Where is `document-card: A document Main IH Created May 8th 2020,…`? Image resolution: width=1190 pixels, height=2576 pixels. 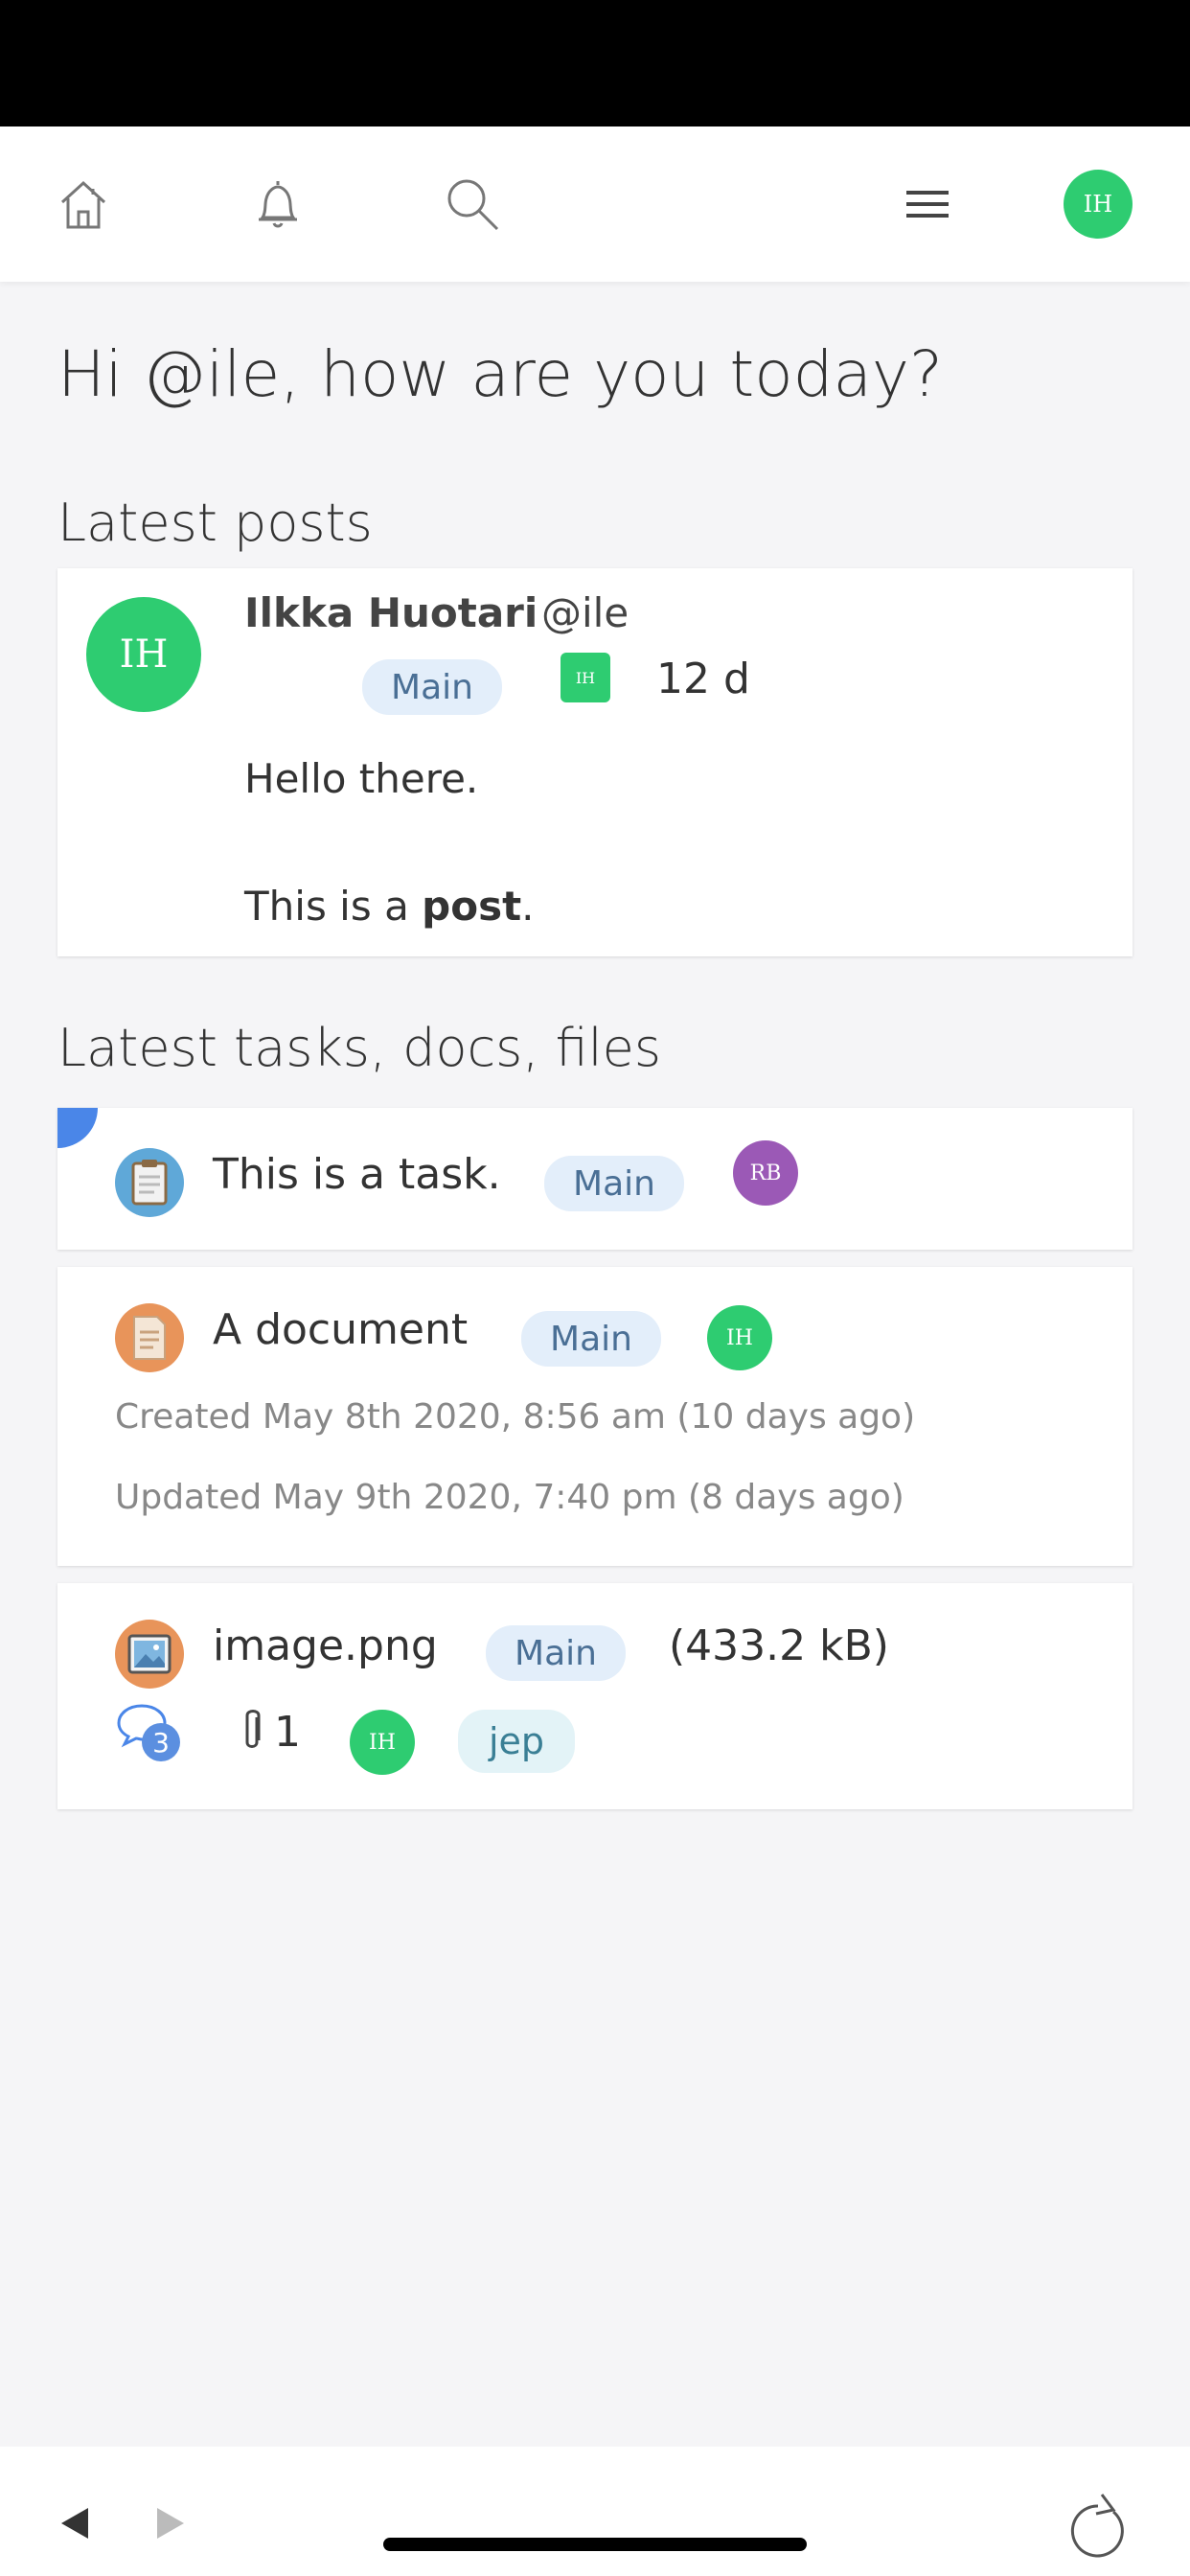 document-card: A document Main IH Created May 8th 2020,… is located at coordinates (595, 1416).